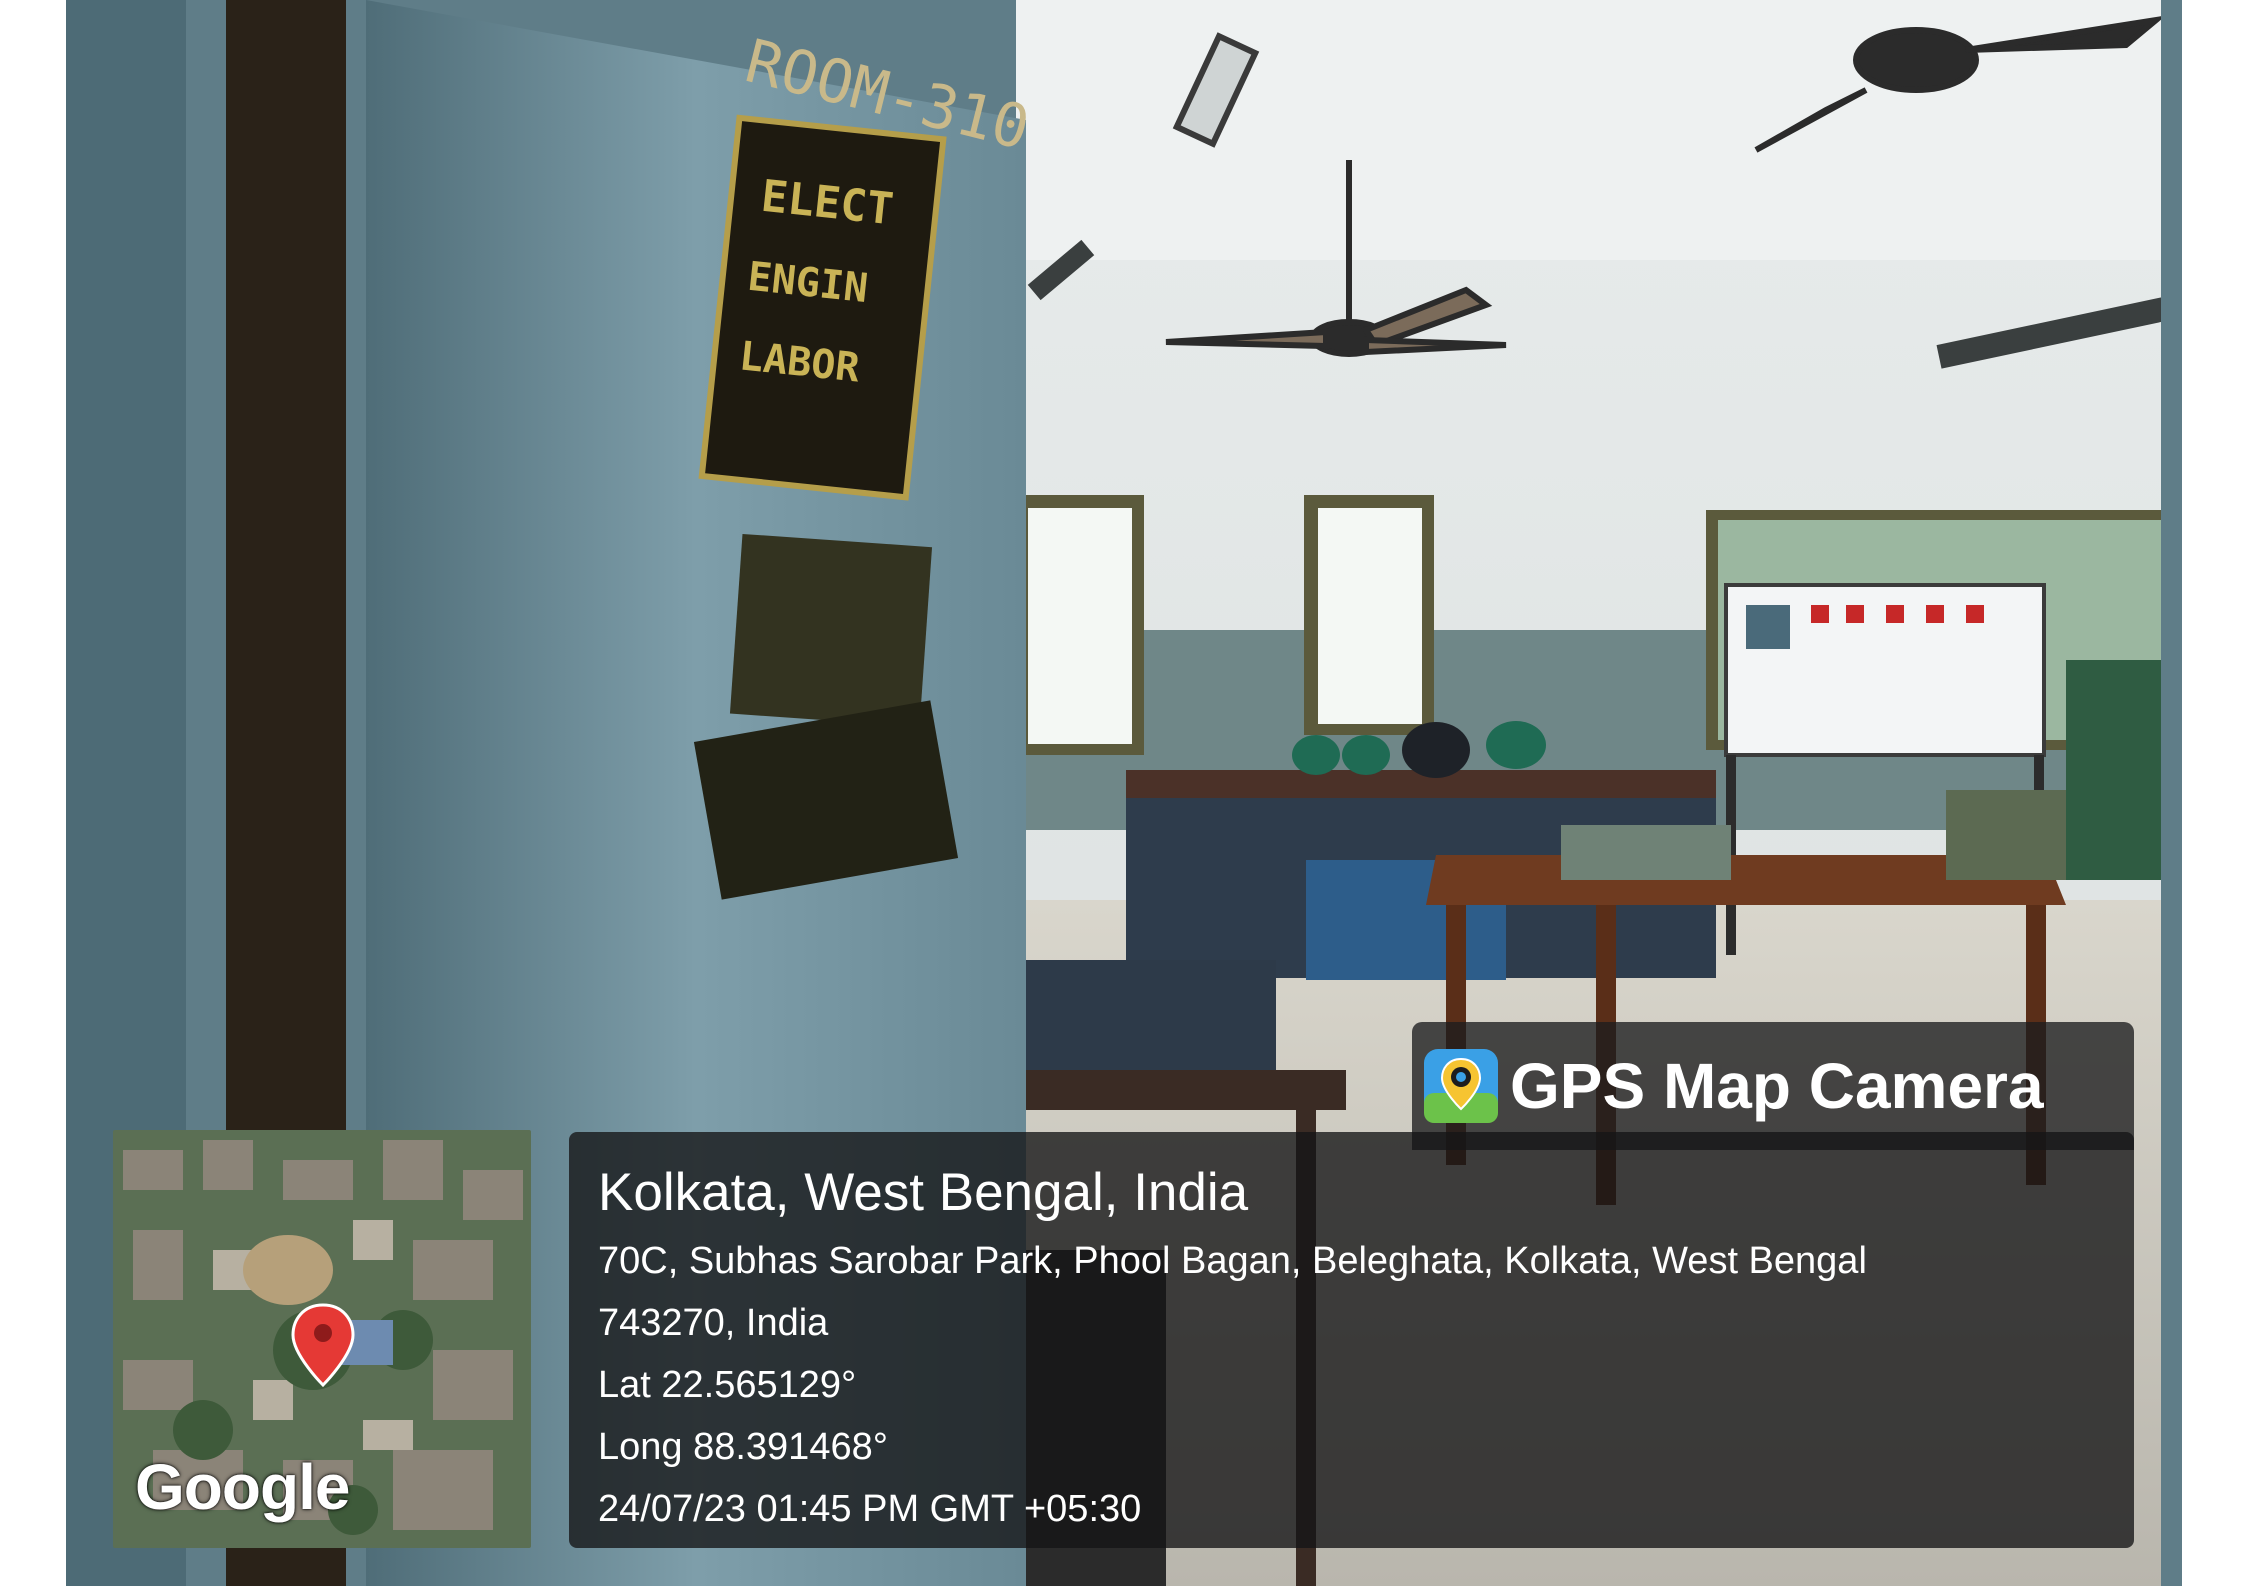 This screenshot has width=2244, height=1586. What do you see at coordinates (1461, 1086) in the screenshot?
I see `gps-map-camera-icon` at bounding box center [1461, 1086].